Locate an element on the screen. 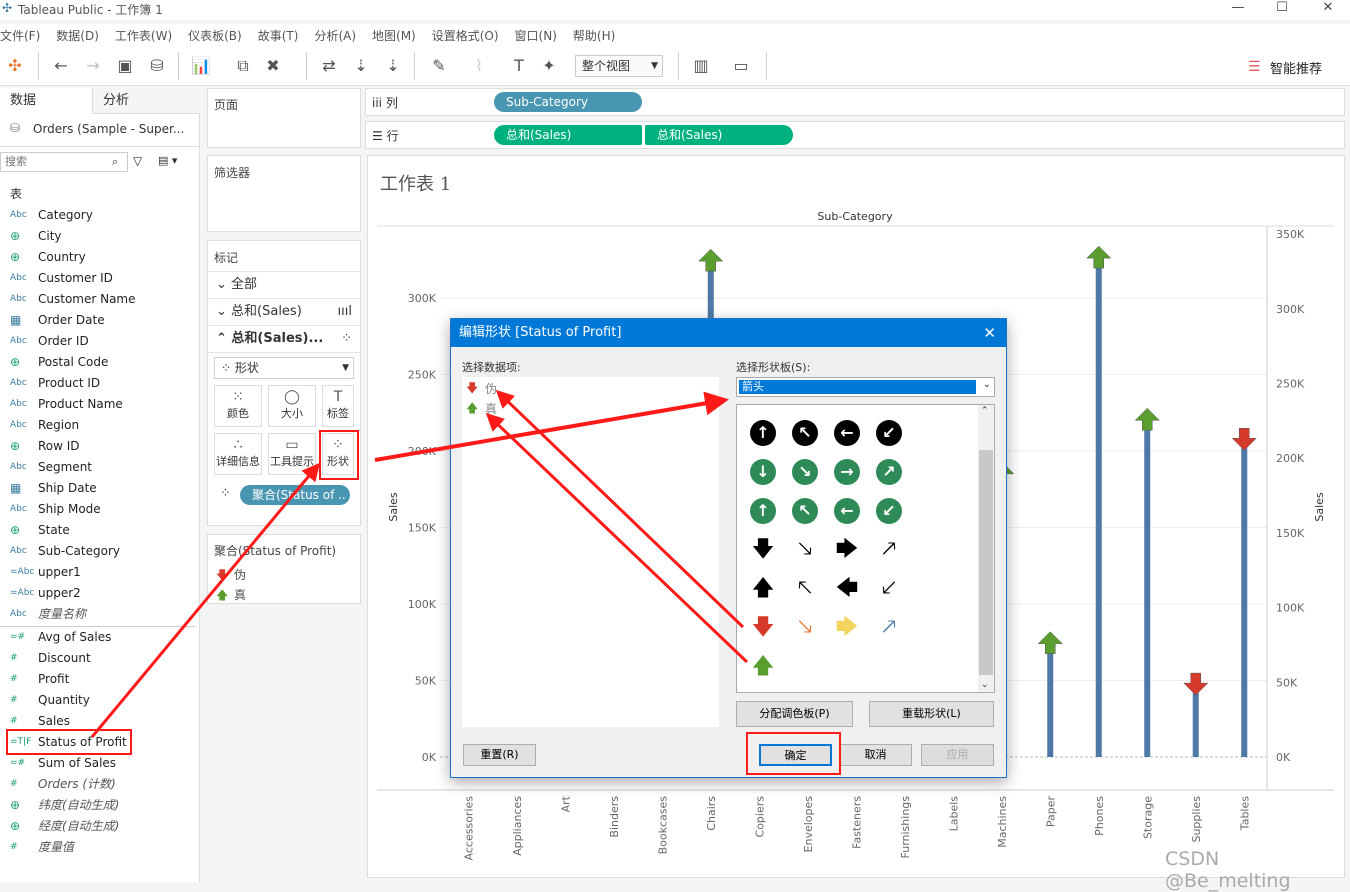 This screenshot has width=1350, height=892. arrow-shape-icon: 🡄 is located at coordinates (847, 589).